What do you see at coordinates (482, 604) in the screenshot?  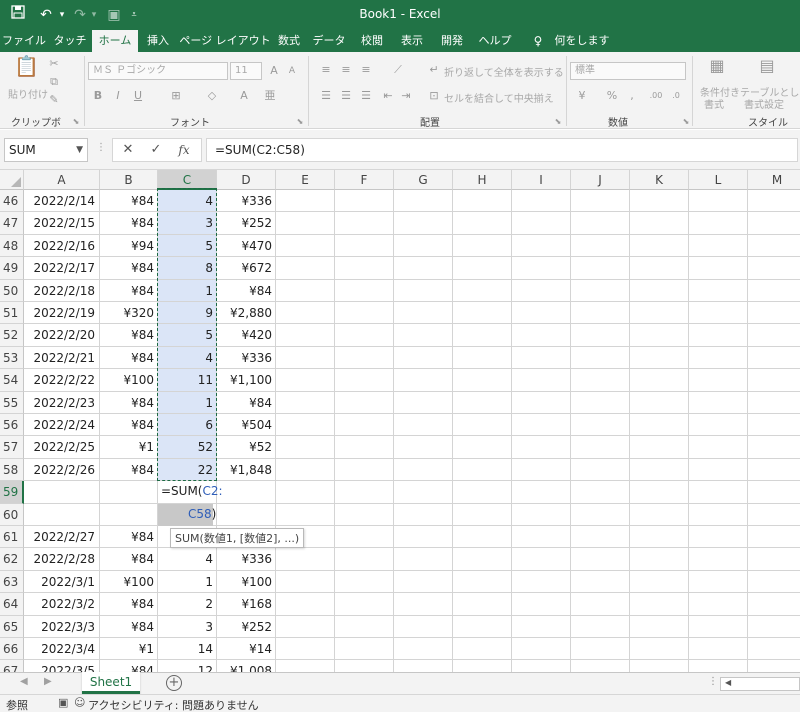 I see `cell-h64` at bounding box center [482, 604].